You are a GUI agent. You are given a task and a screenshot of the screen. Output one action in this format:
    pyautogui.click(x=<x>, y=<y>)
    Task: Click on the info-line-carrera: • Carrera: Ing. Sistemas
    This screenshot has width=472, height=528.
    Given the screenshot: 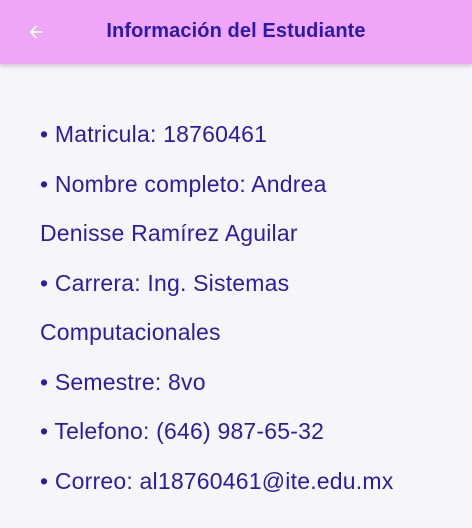 What is the action you would take?
    pyautogui.click(x=165, y=282)
    